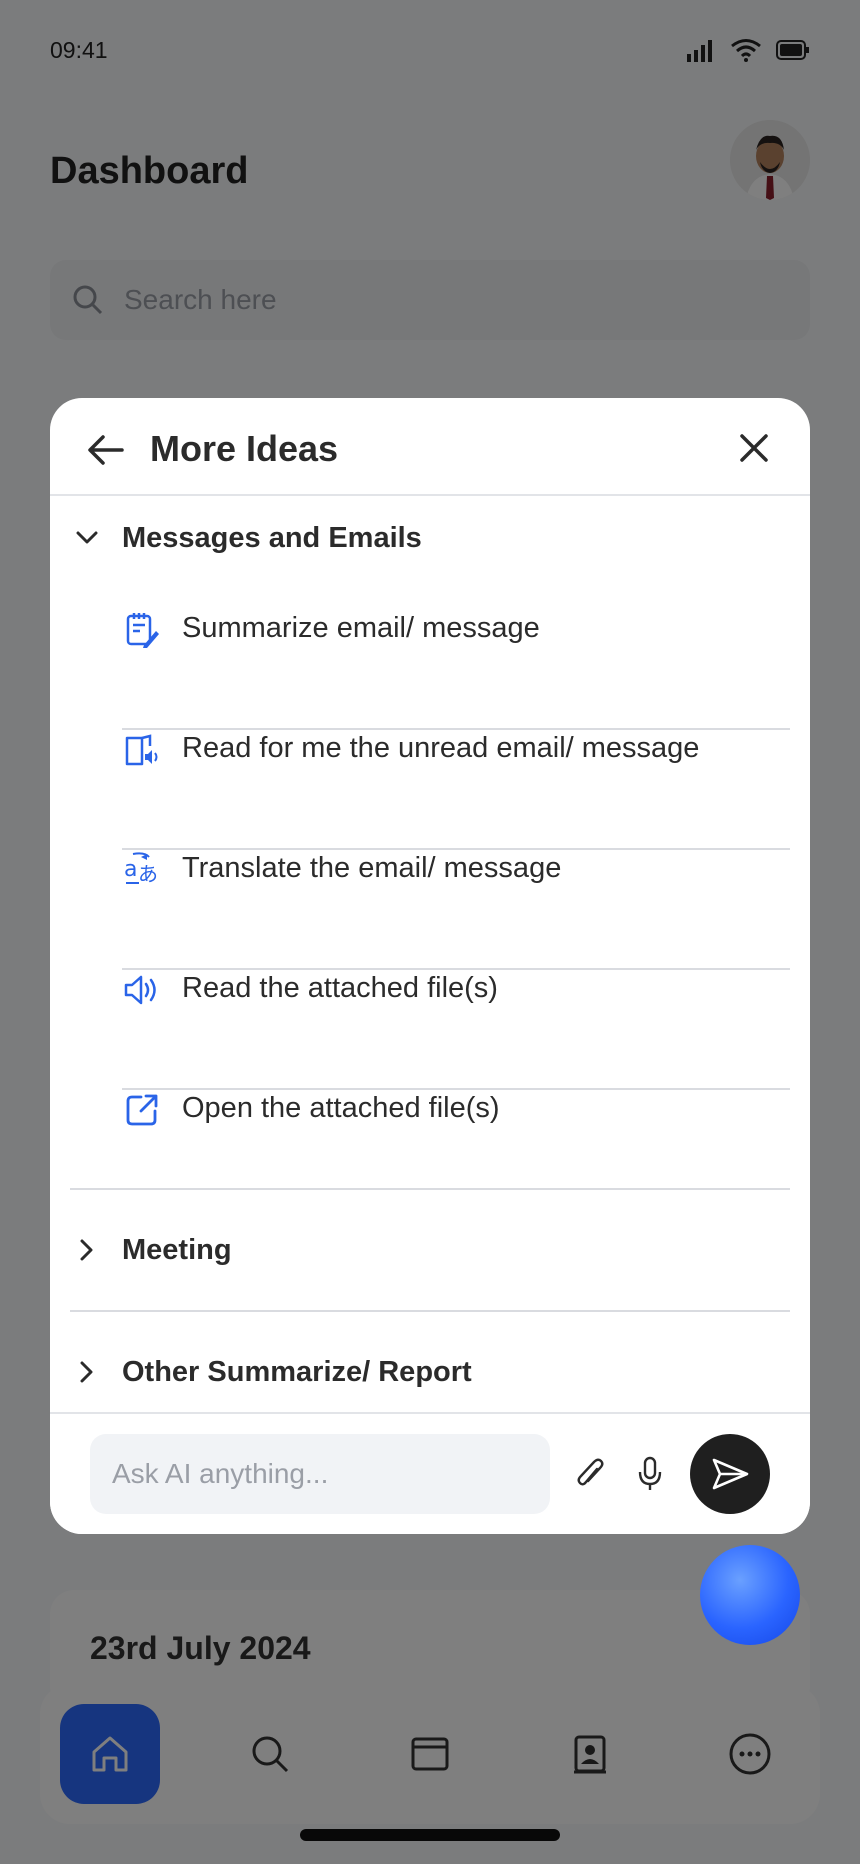 The width and height of the screenshot is (860, 1864). I want to click on section-meeting: Meeting, so click(430, 1250).